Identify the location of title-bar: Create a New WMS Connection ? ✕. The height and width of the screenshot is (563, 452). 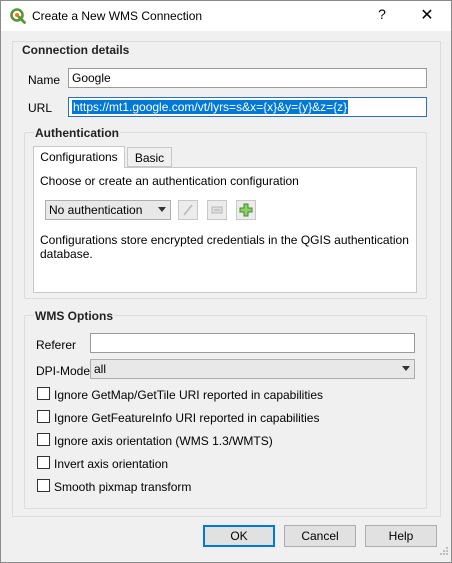
(226, 16).